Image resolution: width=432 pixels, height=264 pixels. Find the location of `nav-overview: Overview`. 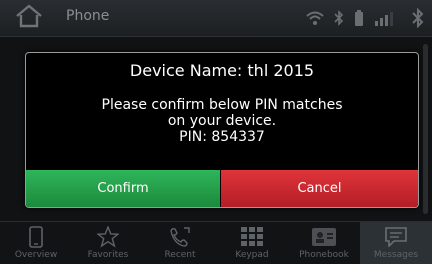

nav-overview: Overview is located at coordinates (36, 243).